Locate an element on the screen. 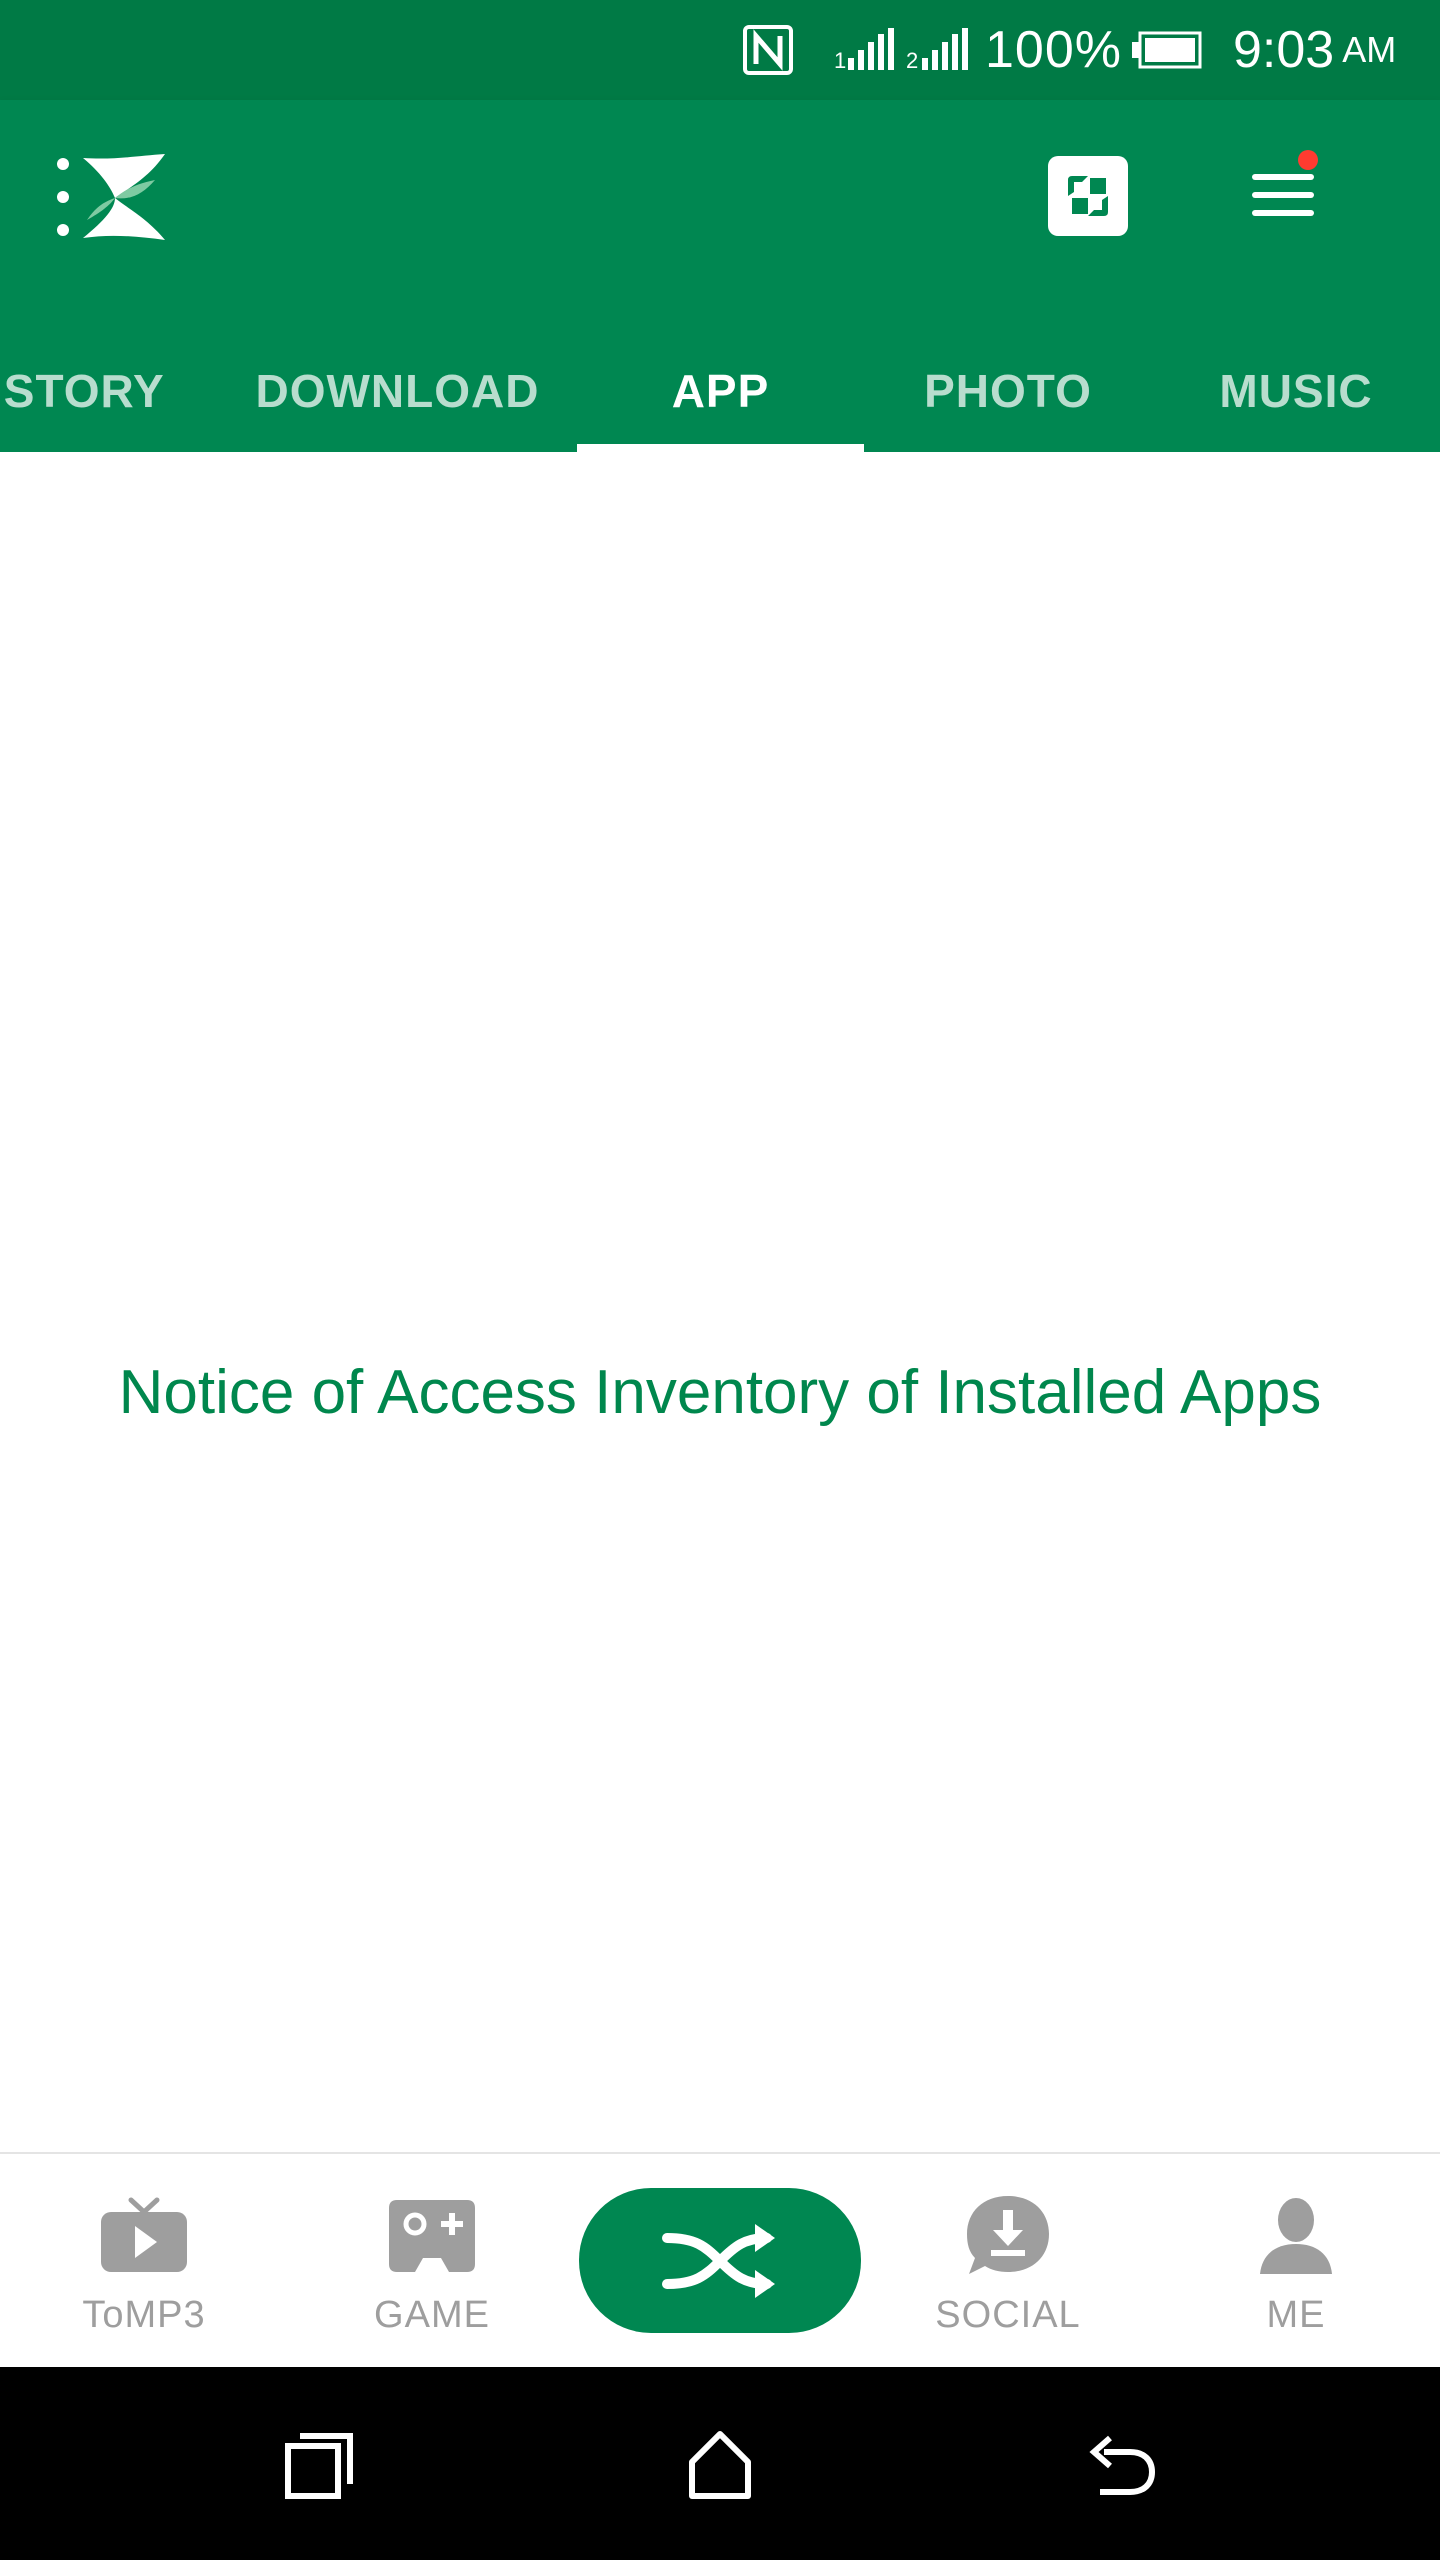 This screenshot has height=2560, width=1440. recents-button is located at coordinates (320, 2464).